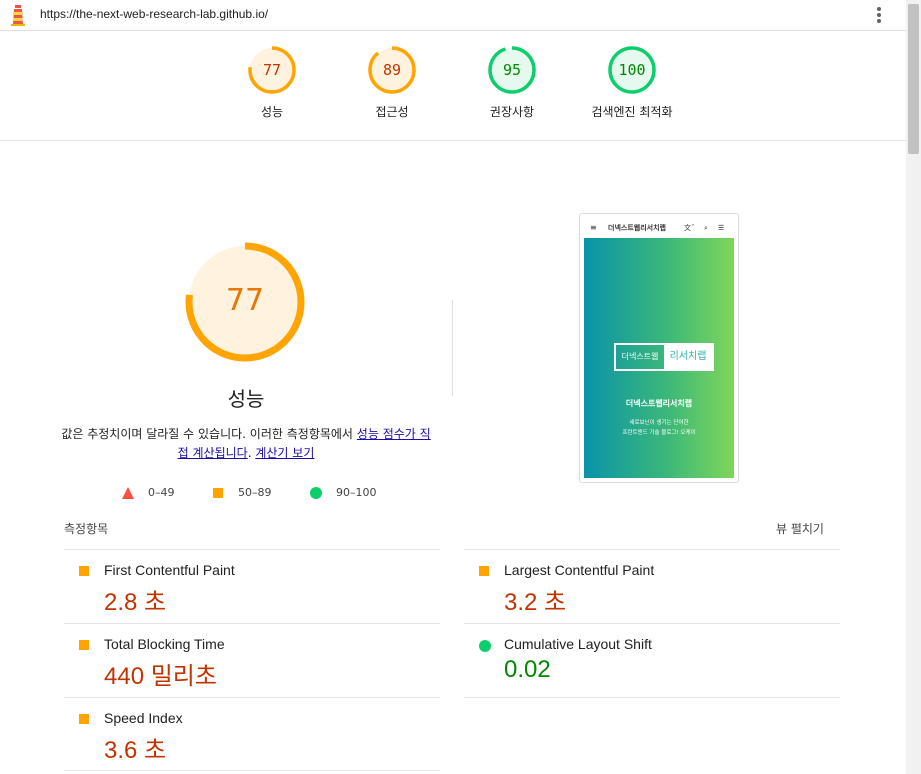 The width and height of the screenshot is (921, 774). I want to click on translate-icon: 文ˇ, so click(689, 228).